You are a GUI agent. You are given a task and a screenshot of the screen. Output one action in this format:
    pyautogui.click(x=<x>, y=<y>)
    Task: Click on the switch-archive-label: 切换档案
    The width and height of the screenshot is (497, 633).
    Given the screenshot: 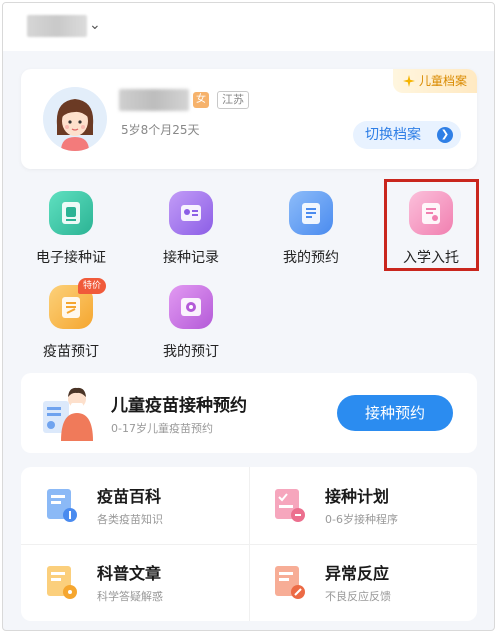 What is the action you would take?
    pyautogui.click(x=393, y=135)
    